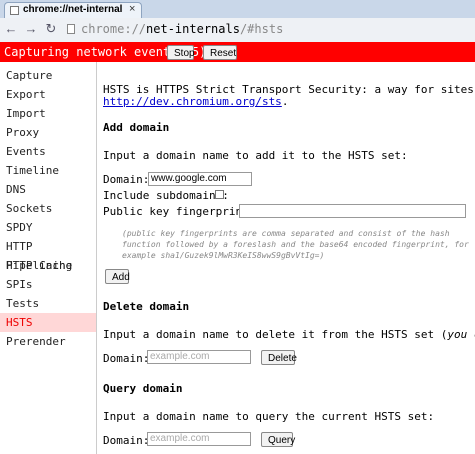  Describe the element at coordinates (48, 170) in the screenshot. I see `sidebar-item-timeline: Timeline` at that location.